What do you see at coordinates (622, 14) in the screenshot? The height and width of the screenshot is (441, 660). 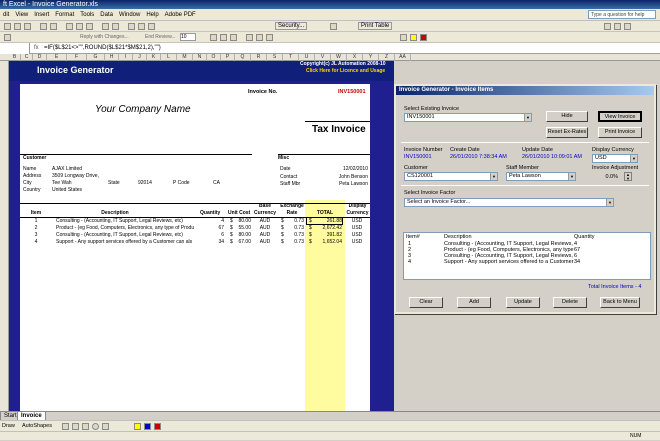 I see `help-search-input: Type a question for help` at bounding box center [622, 14].